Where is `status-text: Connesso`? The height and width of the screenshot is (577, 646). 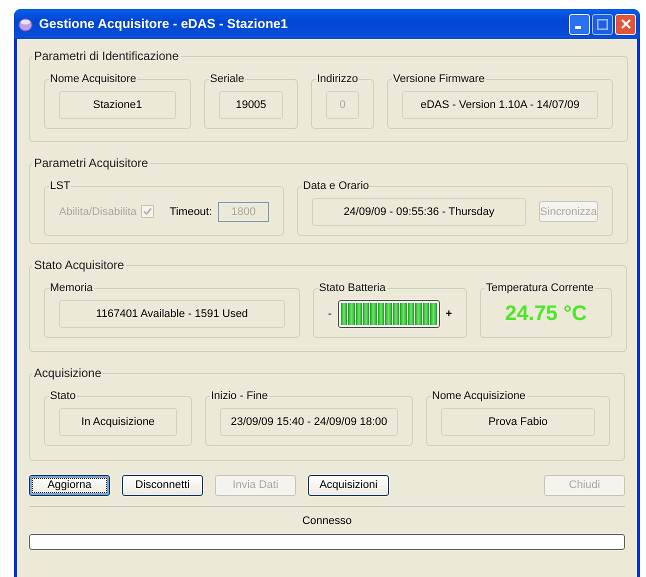
status-text: Connesso is located at coordinates (327, 521).